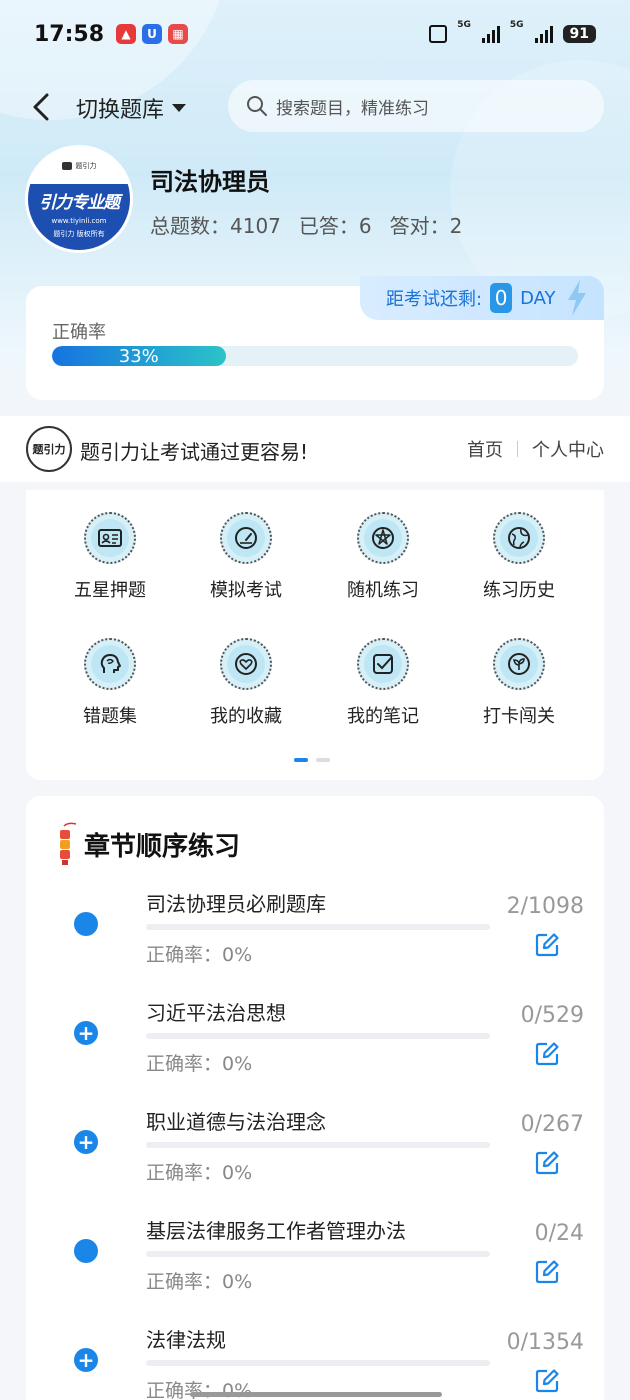 The image size is (630, 1400). Describe the element at coordinates (579, 34) in the screenshot. I see `battery-indicator: 91` at that location.